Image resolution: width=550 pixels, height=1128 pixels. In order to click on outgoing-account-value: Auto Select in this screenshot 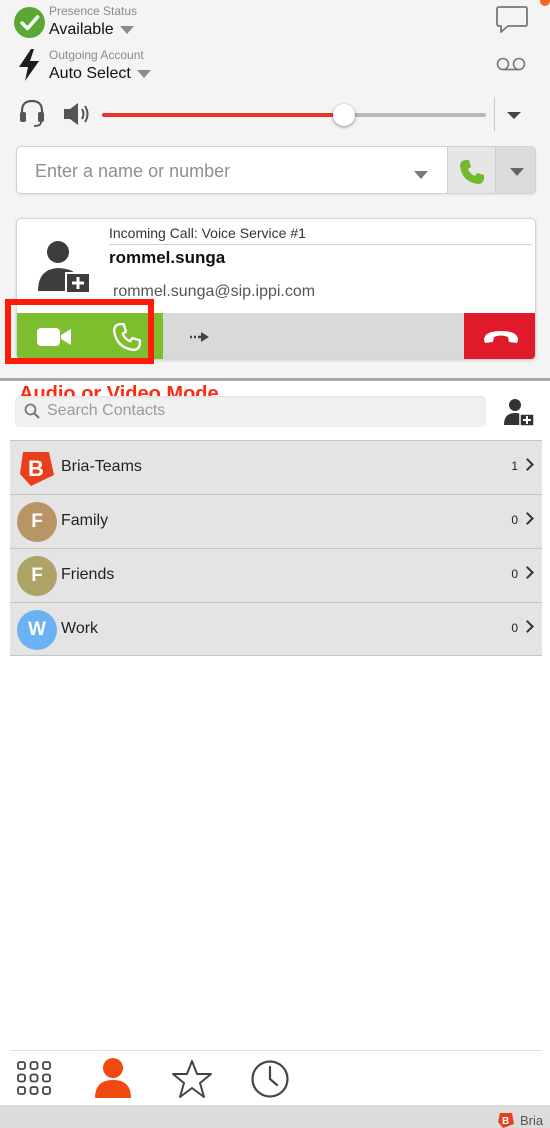, I will do `click(90, 73)`.